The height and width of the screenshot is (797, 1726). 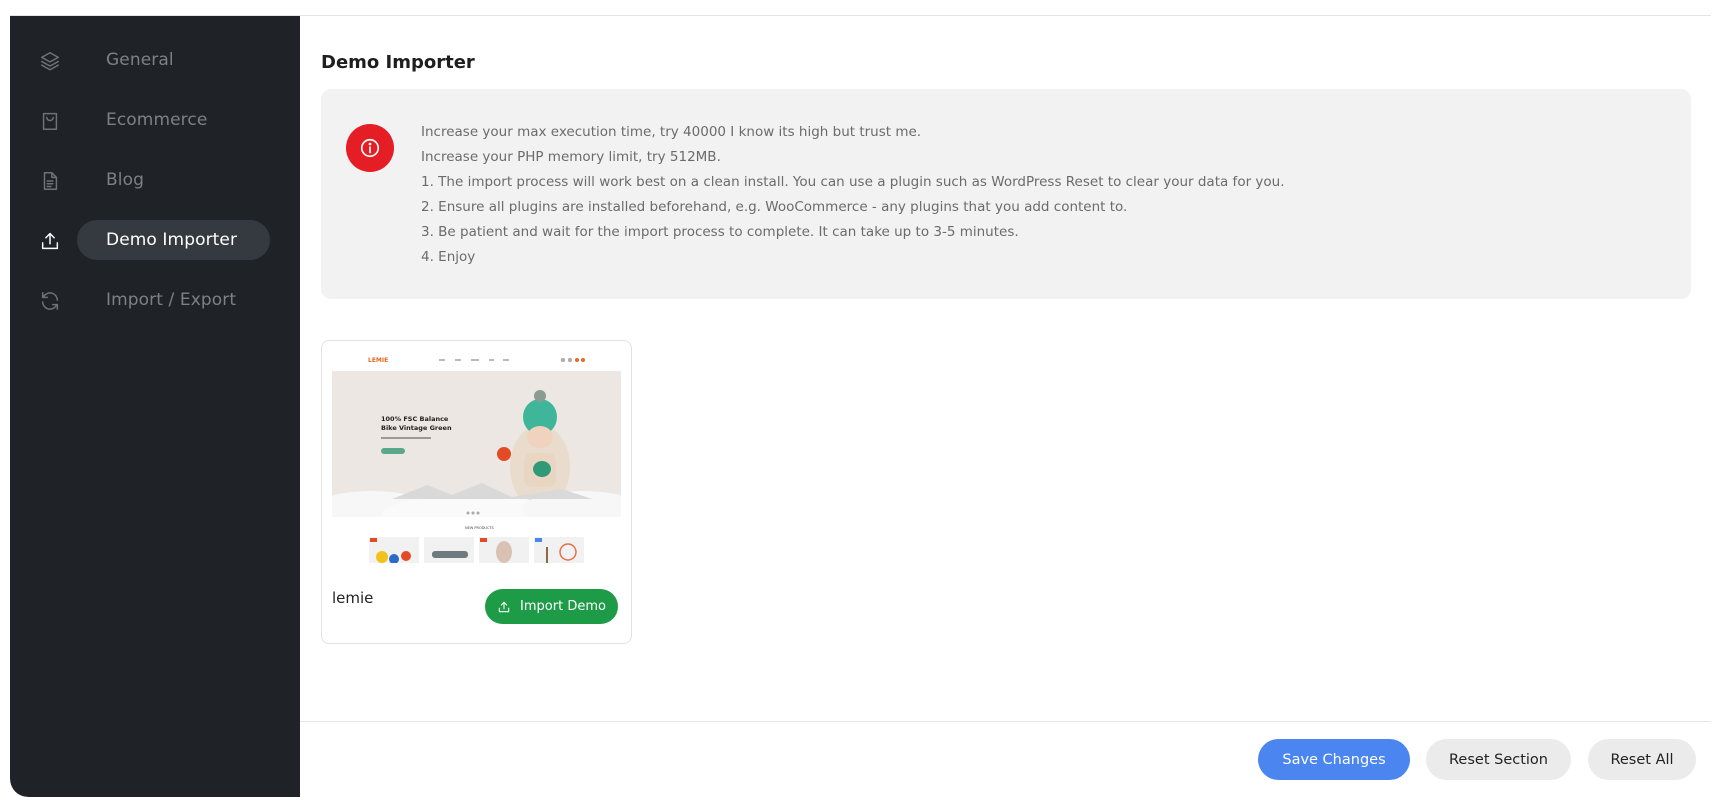 I want to click on sidebar-item-ecommerce: Ecommerce, so click(x=155, y=120).